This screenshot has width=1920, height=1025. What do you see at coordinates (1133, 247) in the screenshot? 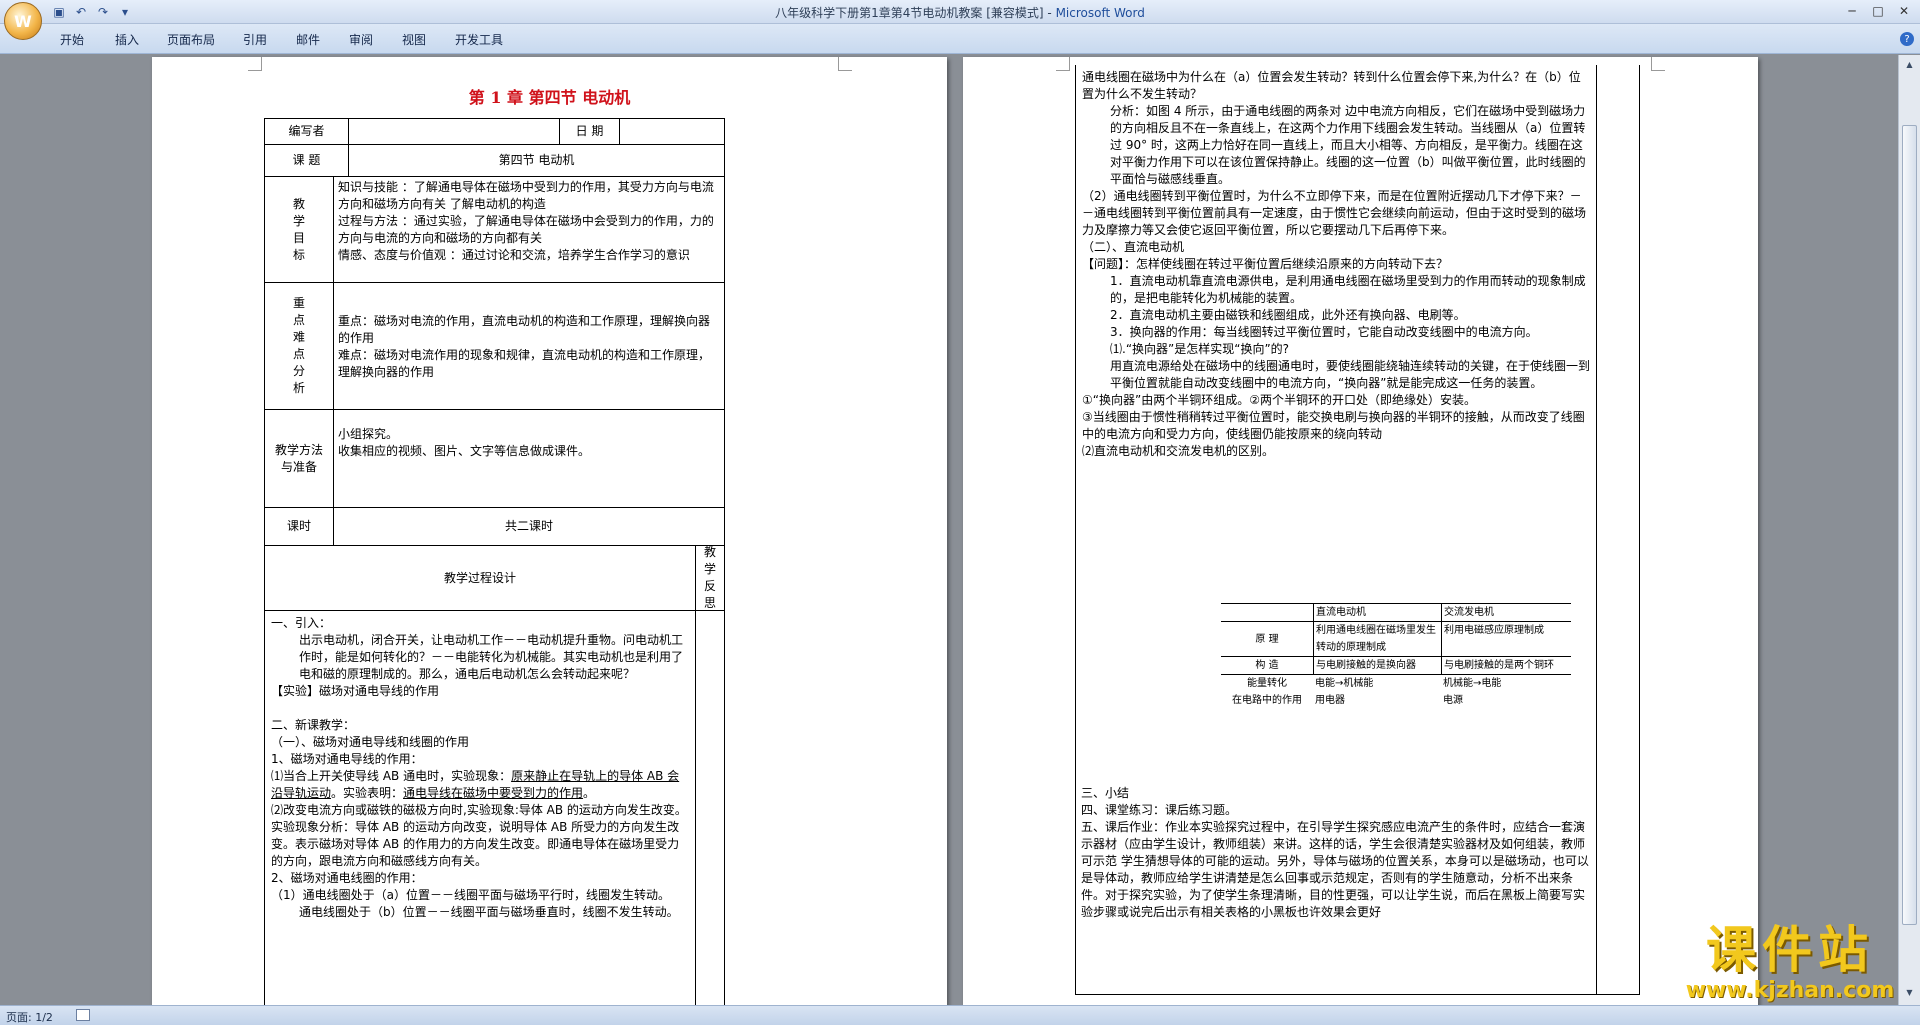
I see `subsection-dc-motor: （二）、直流电动机` at bounding box center [1133, 247].